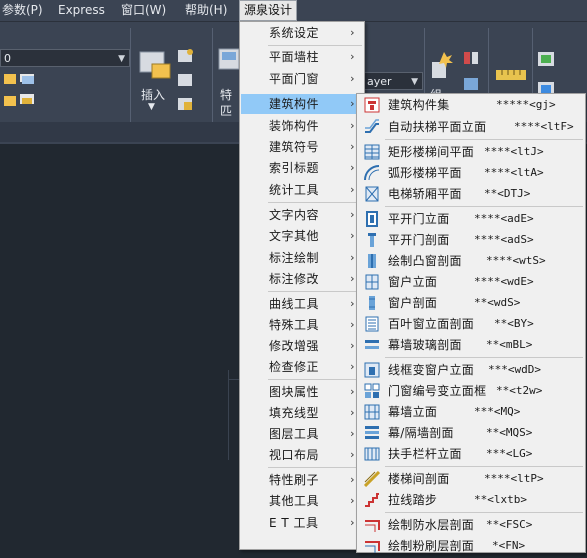 Image resolution: width=587 pixels, height=558 pixels. I want to click on menu-item-special-tools: 特殊工具 ›, so click(302, 325).